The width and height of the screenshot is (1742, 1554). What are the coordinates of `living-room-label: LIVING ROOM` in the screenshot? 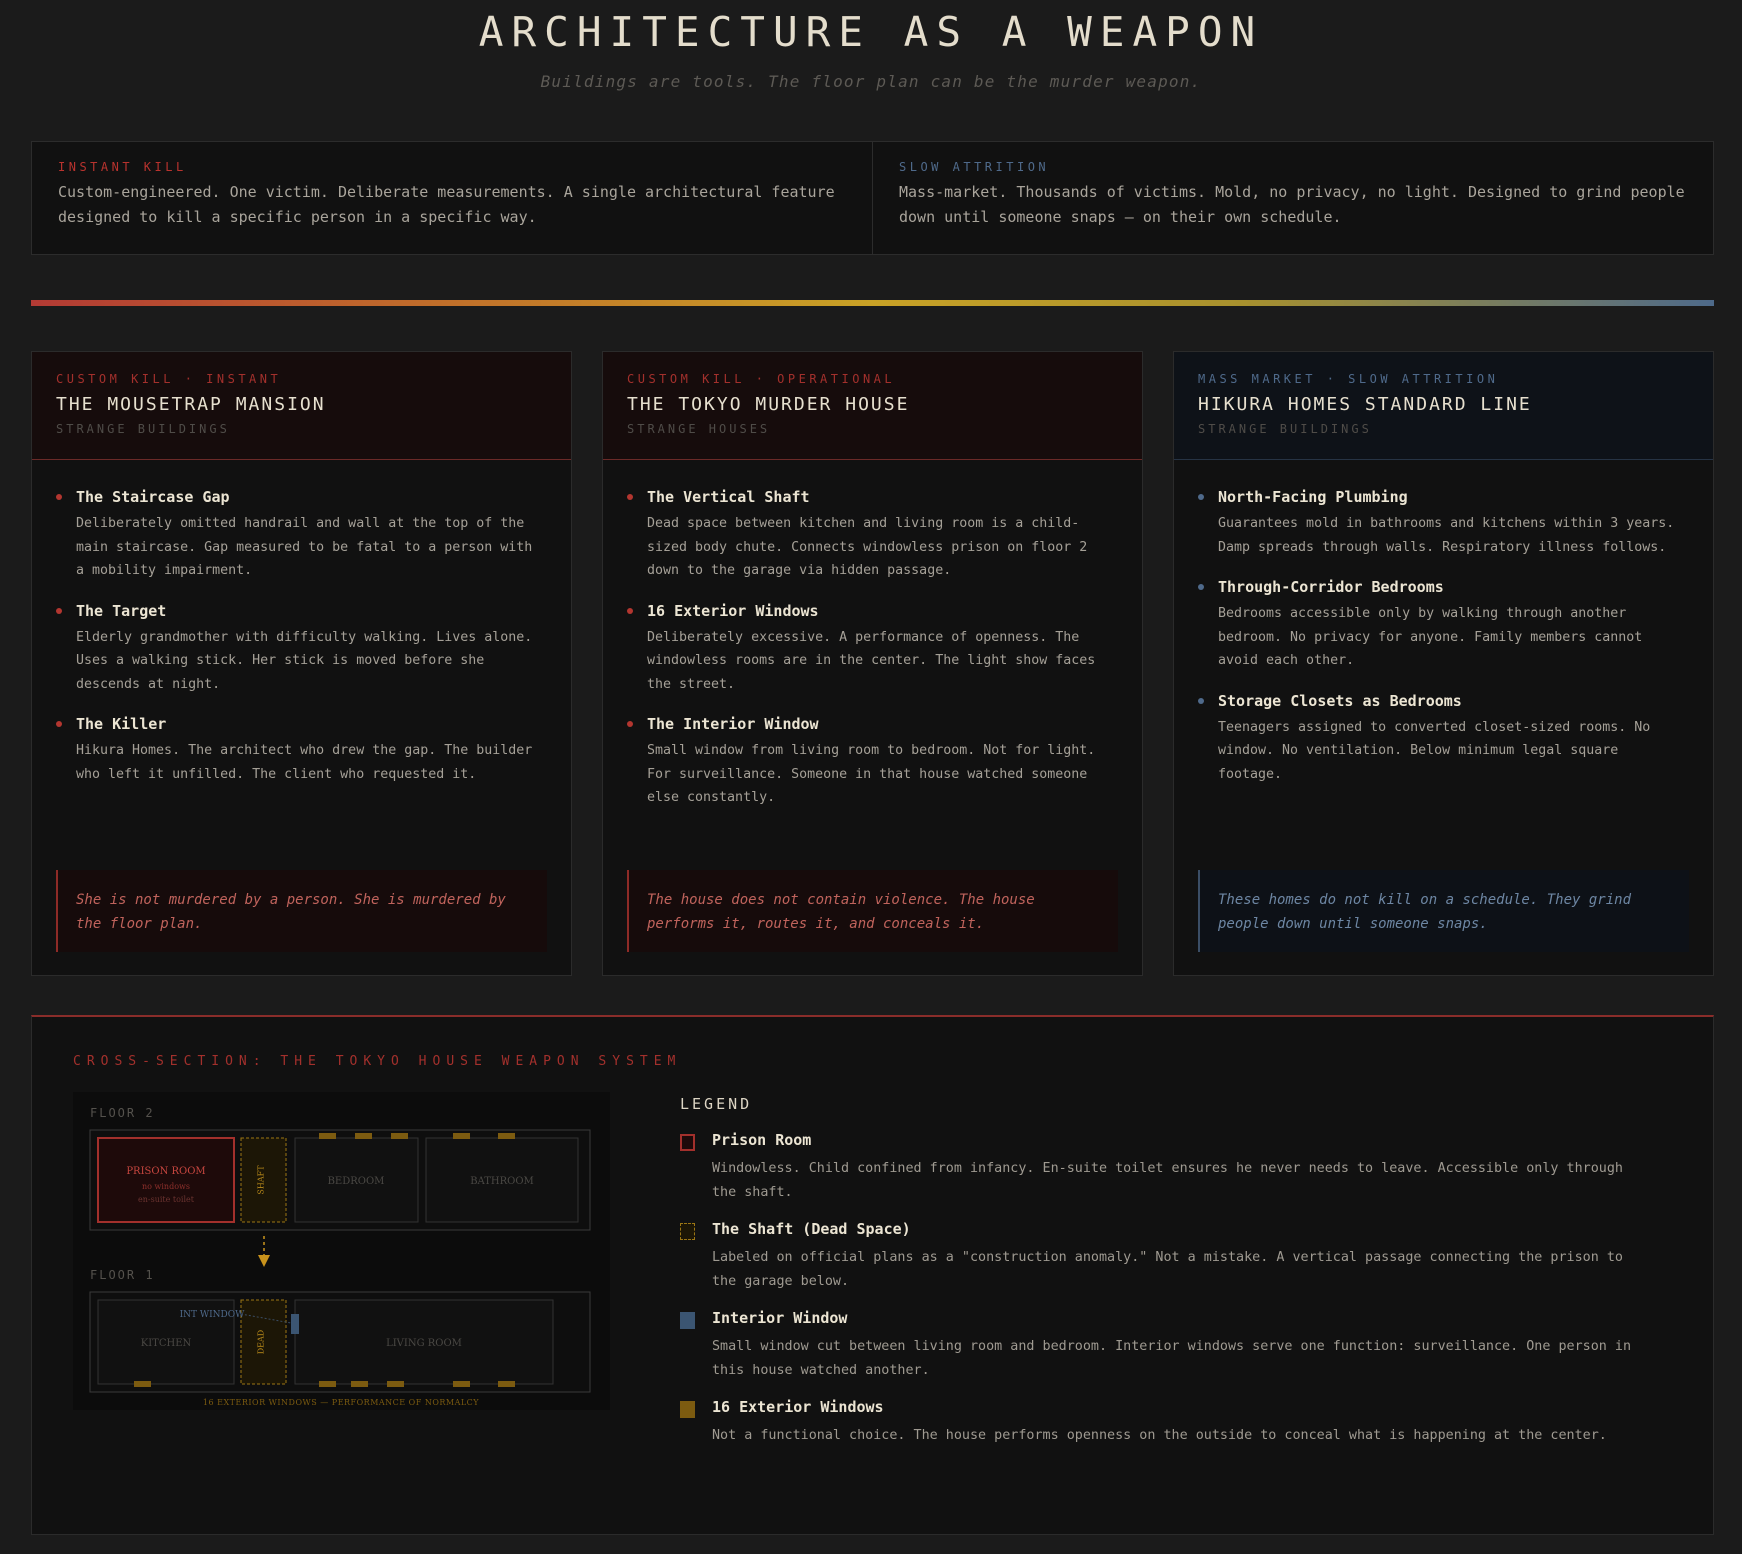 It's located at (424, 1343).